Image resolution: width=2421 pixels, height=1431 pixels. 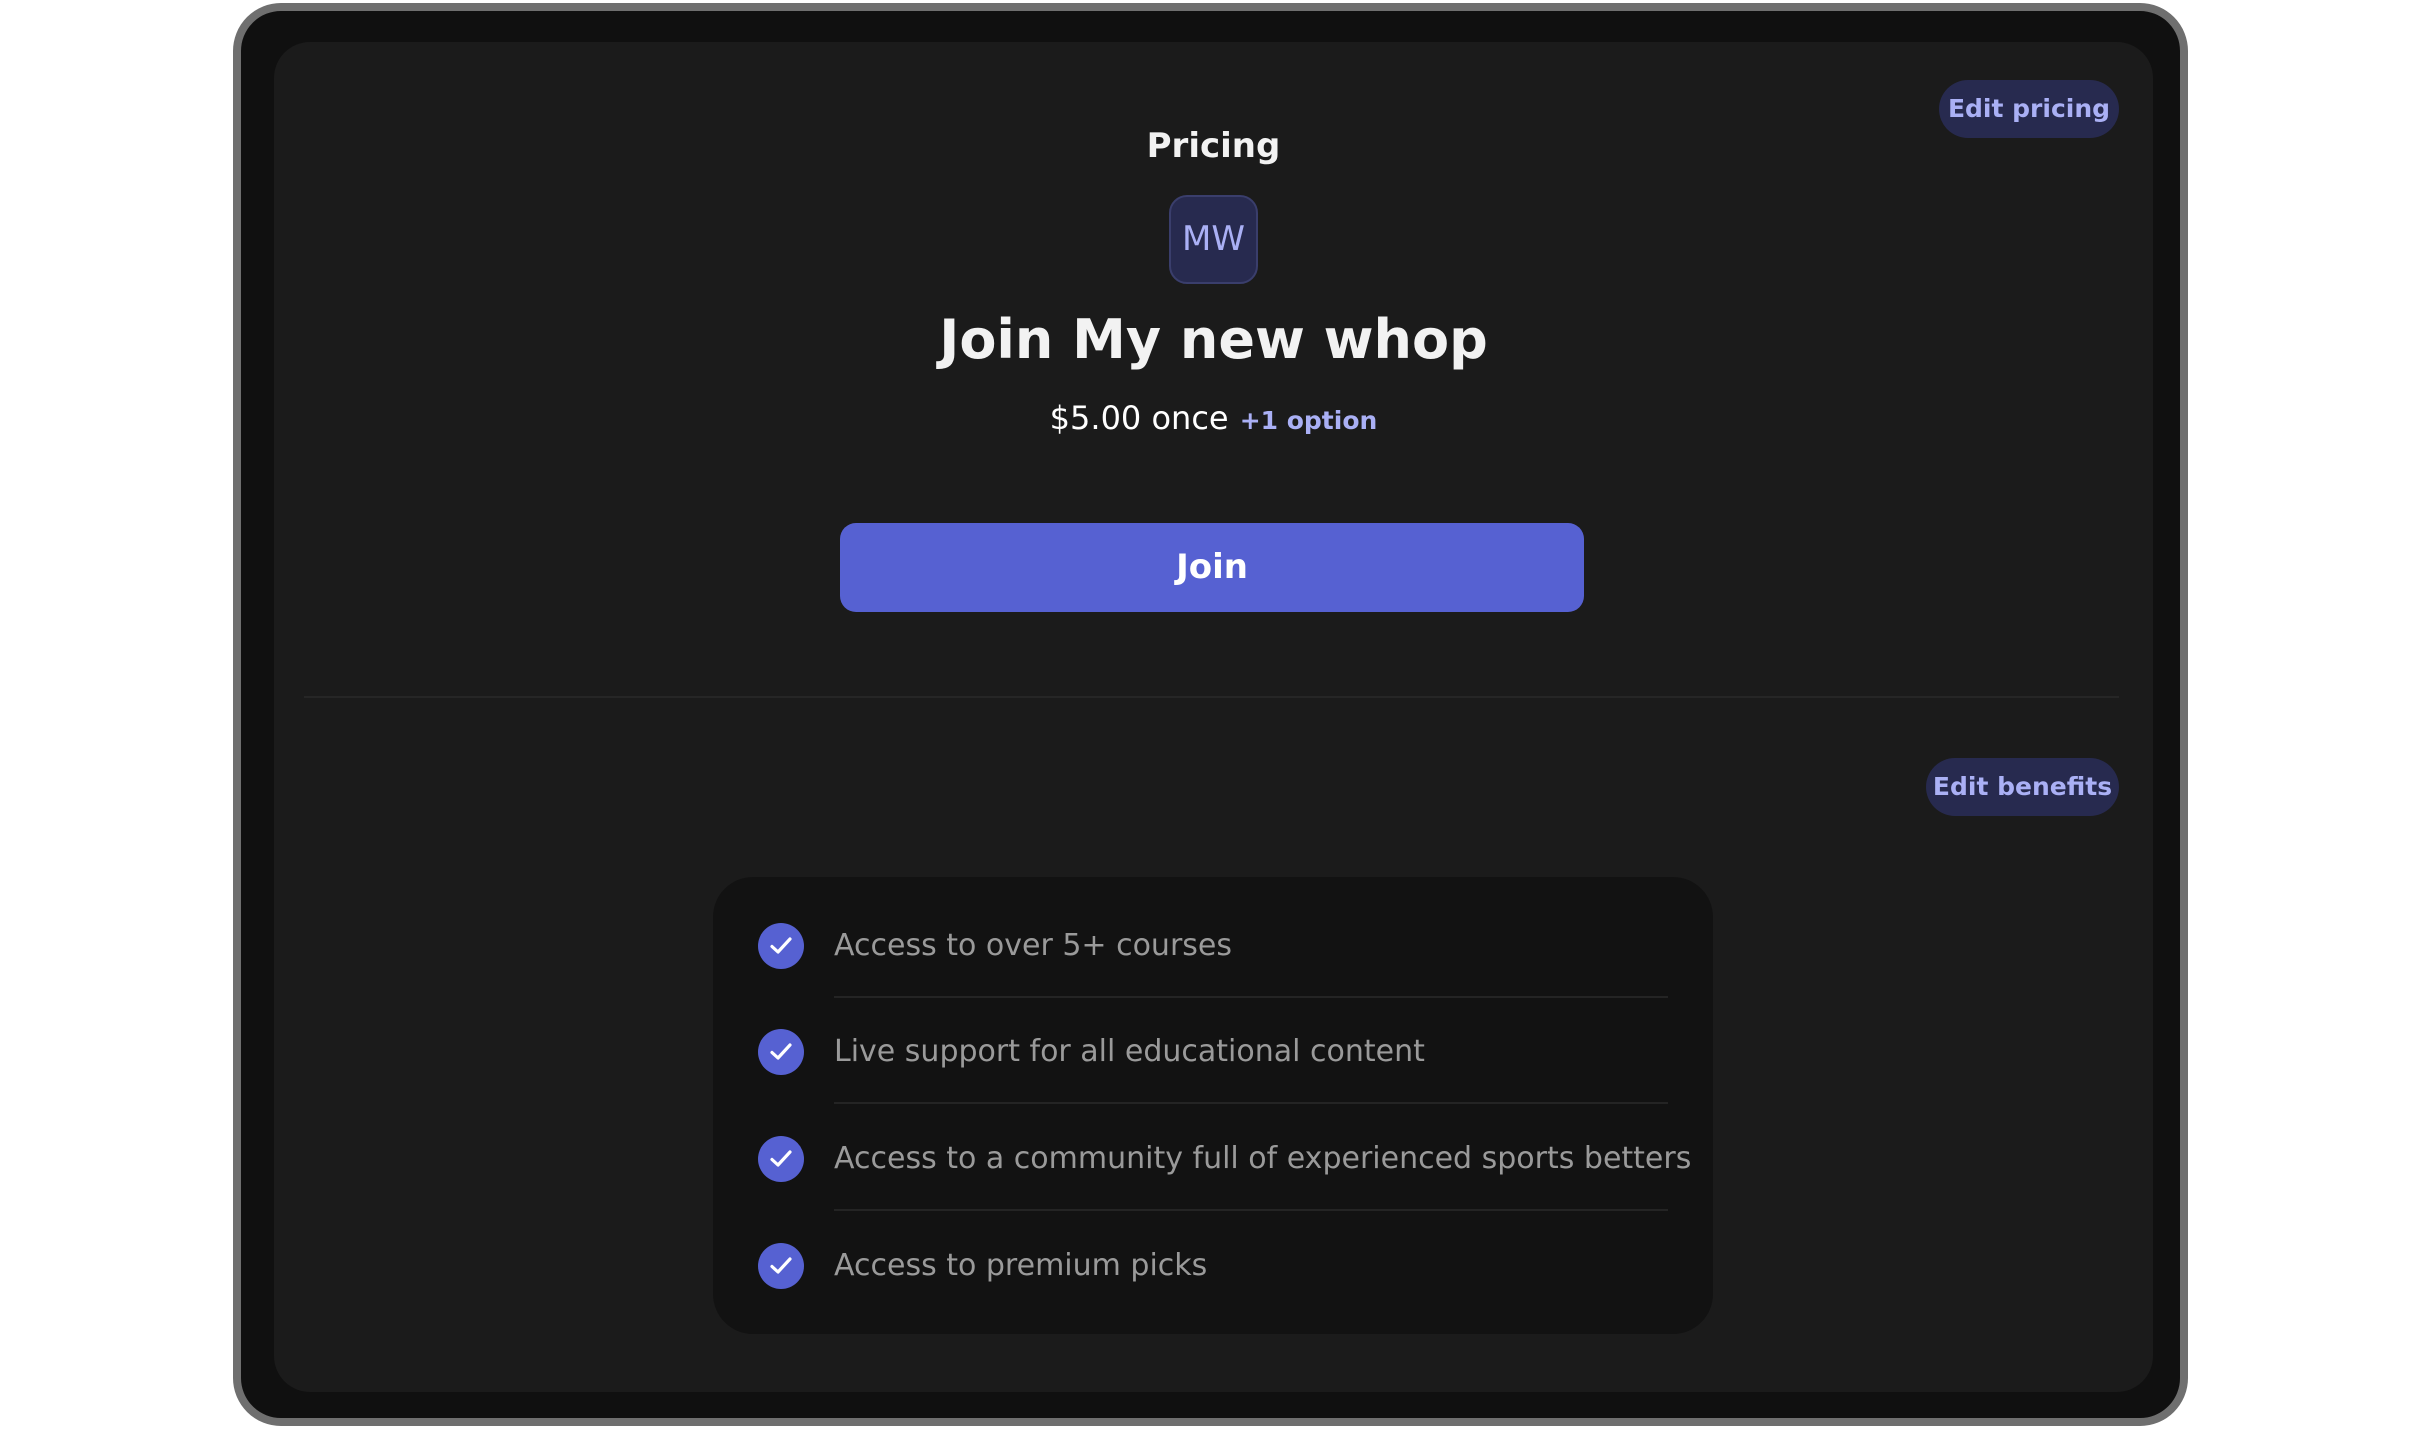 What do you see at coordinates (2029, 109) in the screenshot?
I see `edit-pricing-button: Edit pricing` at bounding box center [2029, 109].